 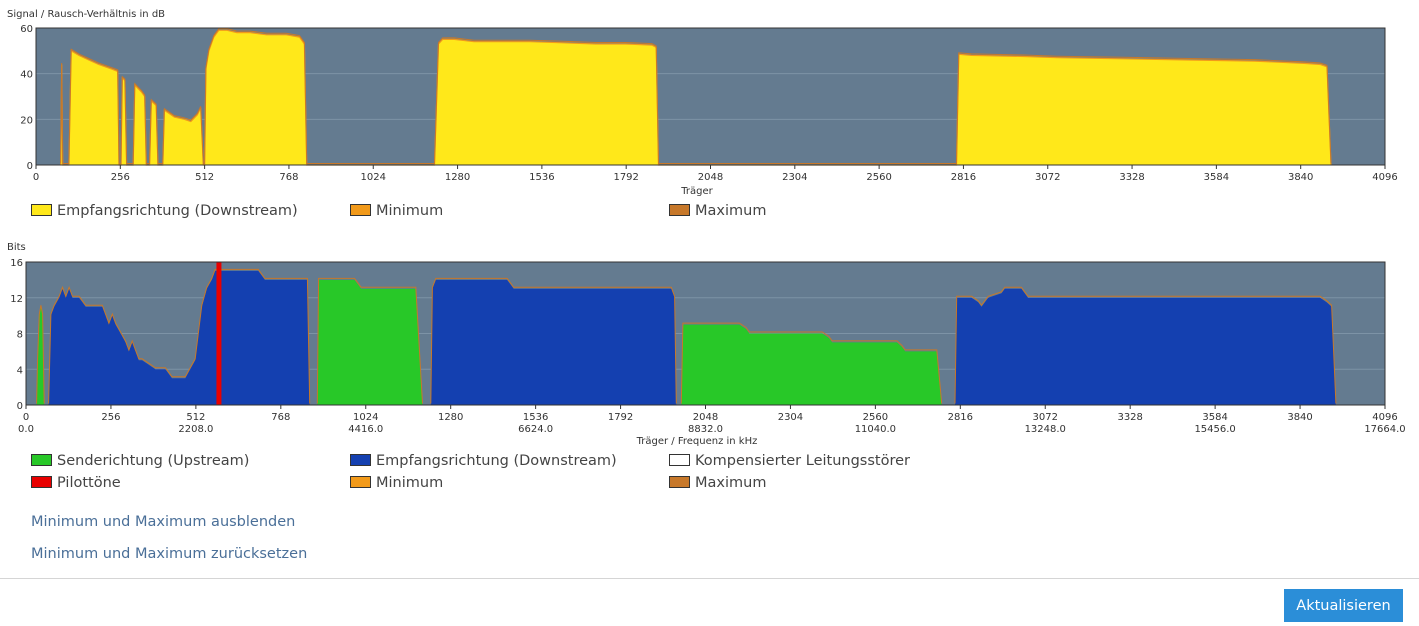 I want to click on snr-x-axis-label: Träger, so click(x=696, y=191).